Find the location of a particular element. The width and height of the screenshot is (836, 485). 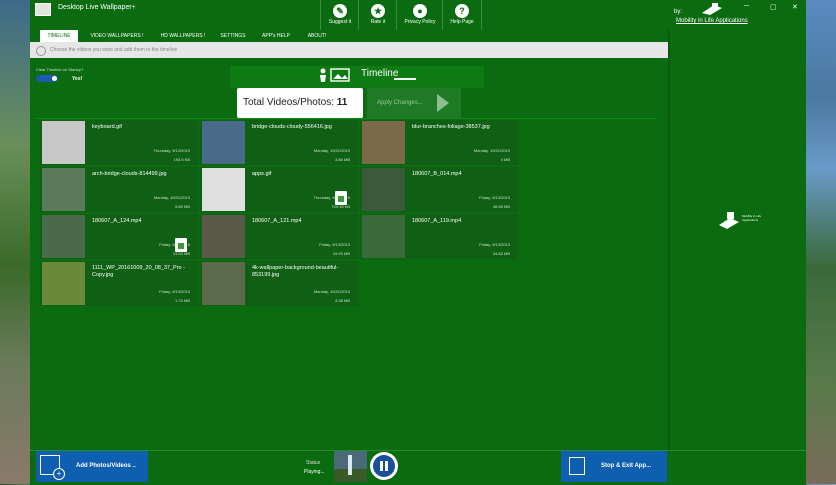

media-name: 1111_WP_20161009_20_08_37_Pro - Copy.jpg is located at coordinates (138, 271).